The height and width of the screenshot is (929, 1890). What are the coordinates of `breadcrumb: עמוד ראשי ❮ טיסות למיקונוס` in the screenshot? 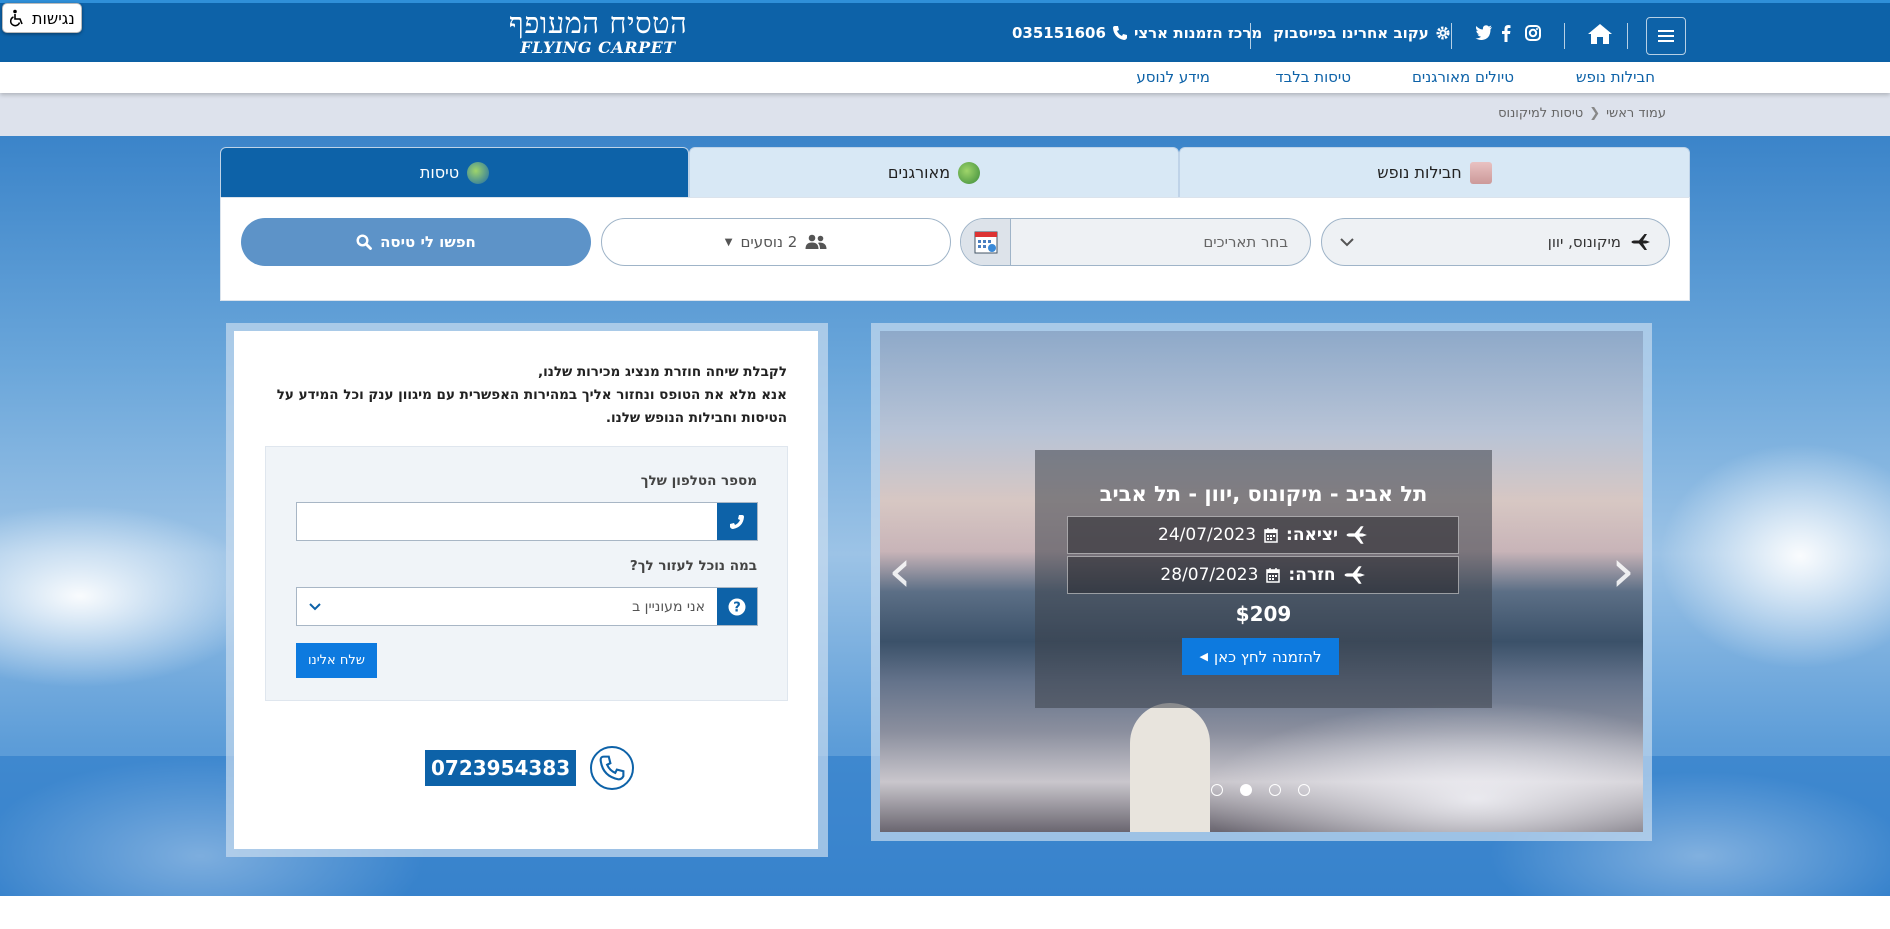 It's located at (1582, 113).